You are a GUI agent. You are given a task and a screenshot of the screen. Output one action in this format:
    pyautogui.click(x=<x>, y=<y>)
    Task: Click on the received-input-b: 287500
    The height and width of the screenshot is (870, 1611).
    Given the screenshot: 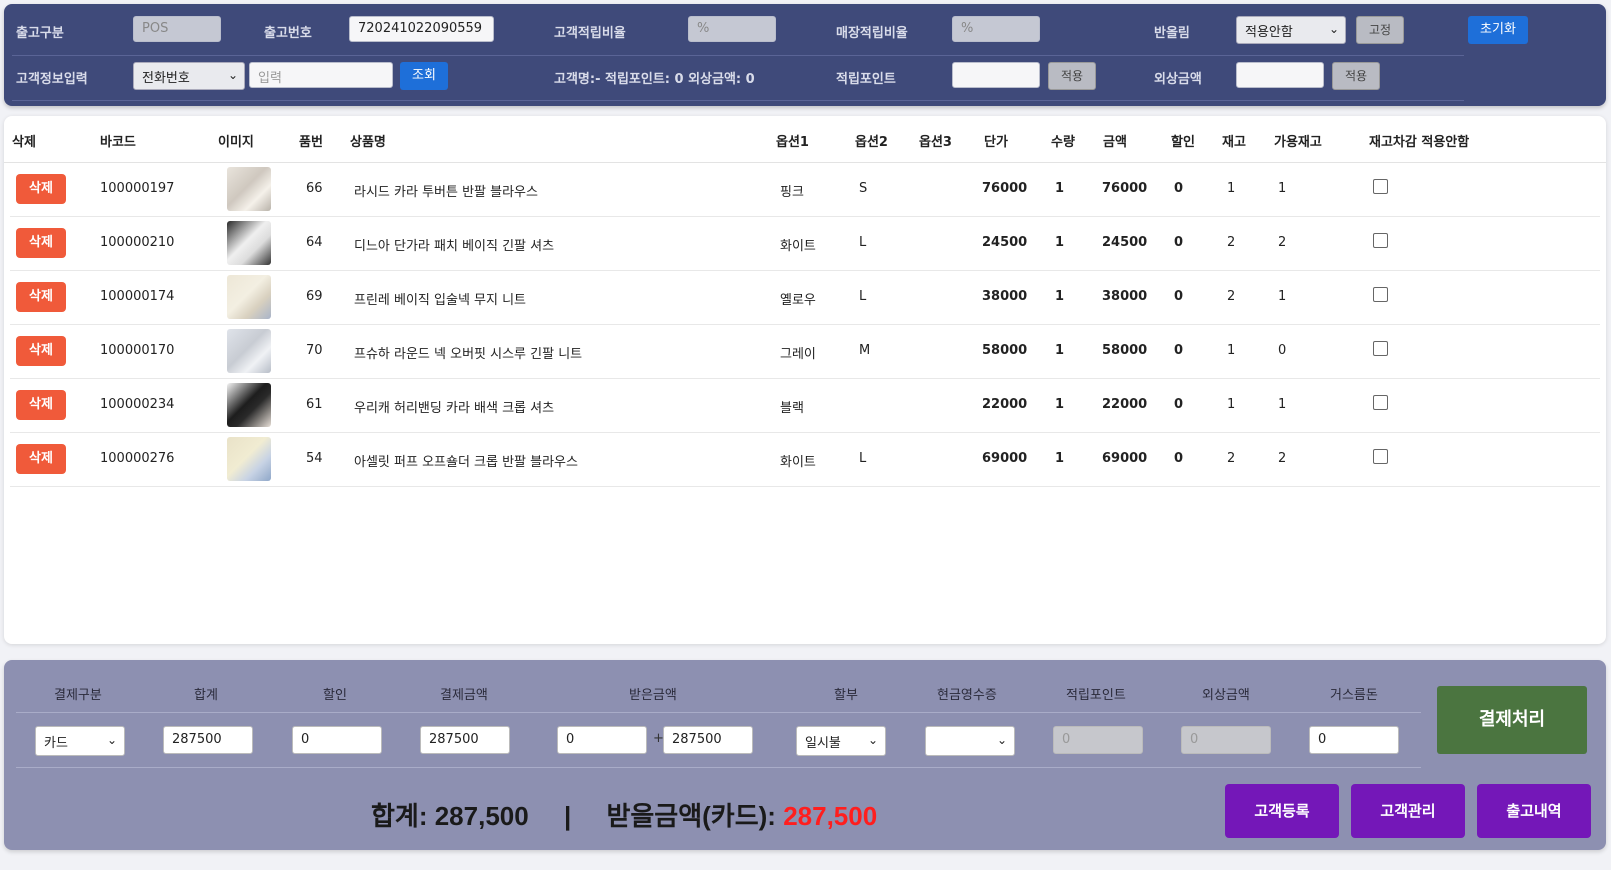 What is the action you would take?
    pyautogui.click(x=708, y=740)
    